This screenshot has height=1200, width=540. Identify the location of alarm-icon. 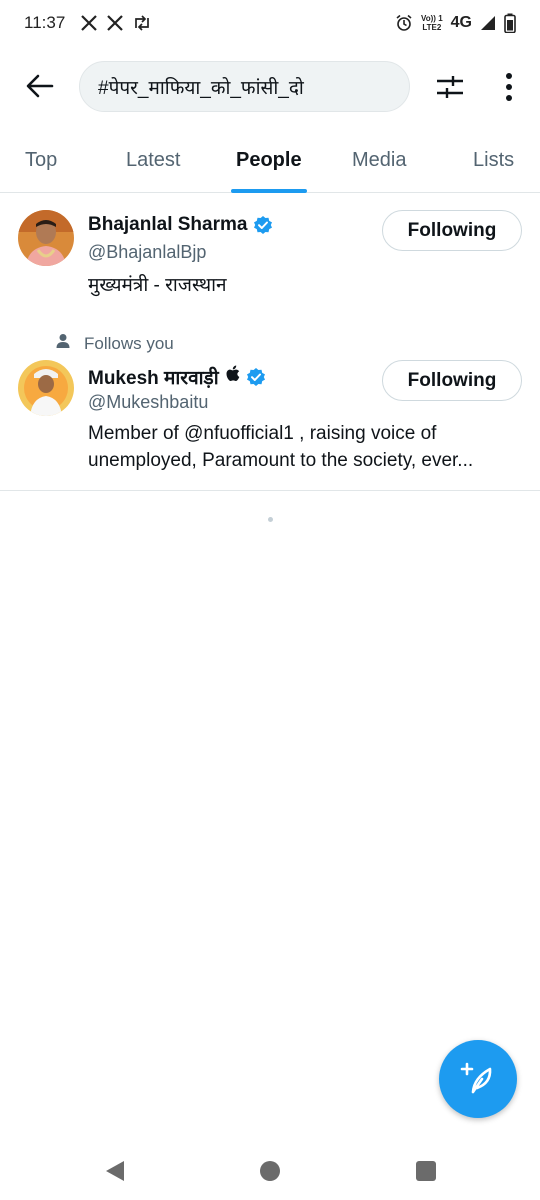
(404, 23).